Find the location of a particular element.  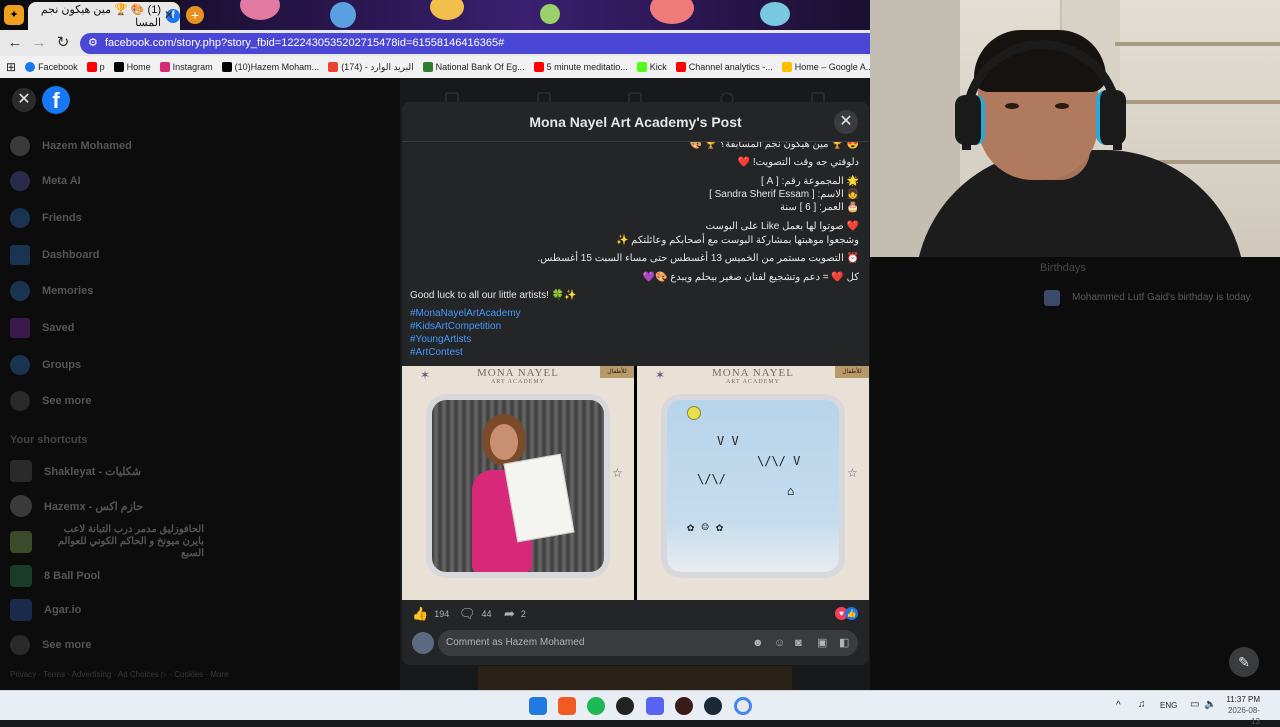

shortcut-see-more: See more is located at coordinates (51, 645).